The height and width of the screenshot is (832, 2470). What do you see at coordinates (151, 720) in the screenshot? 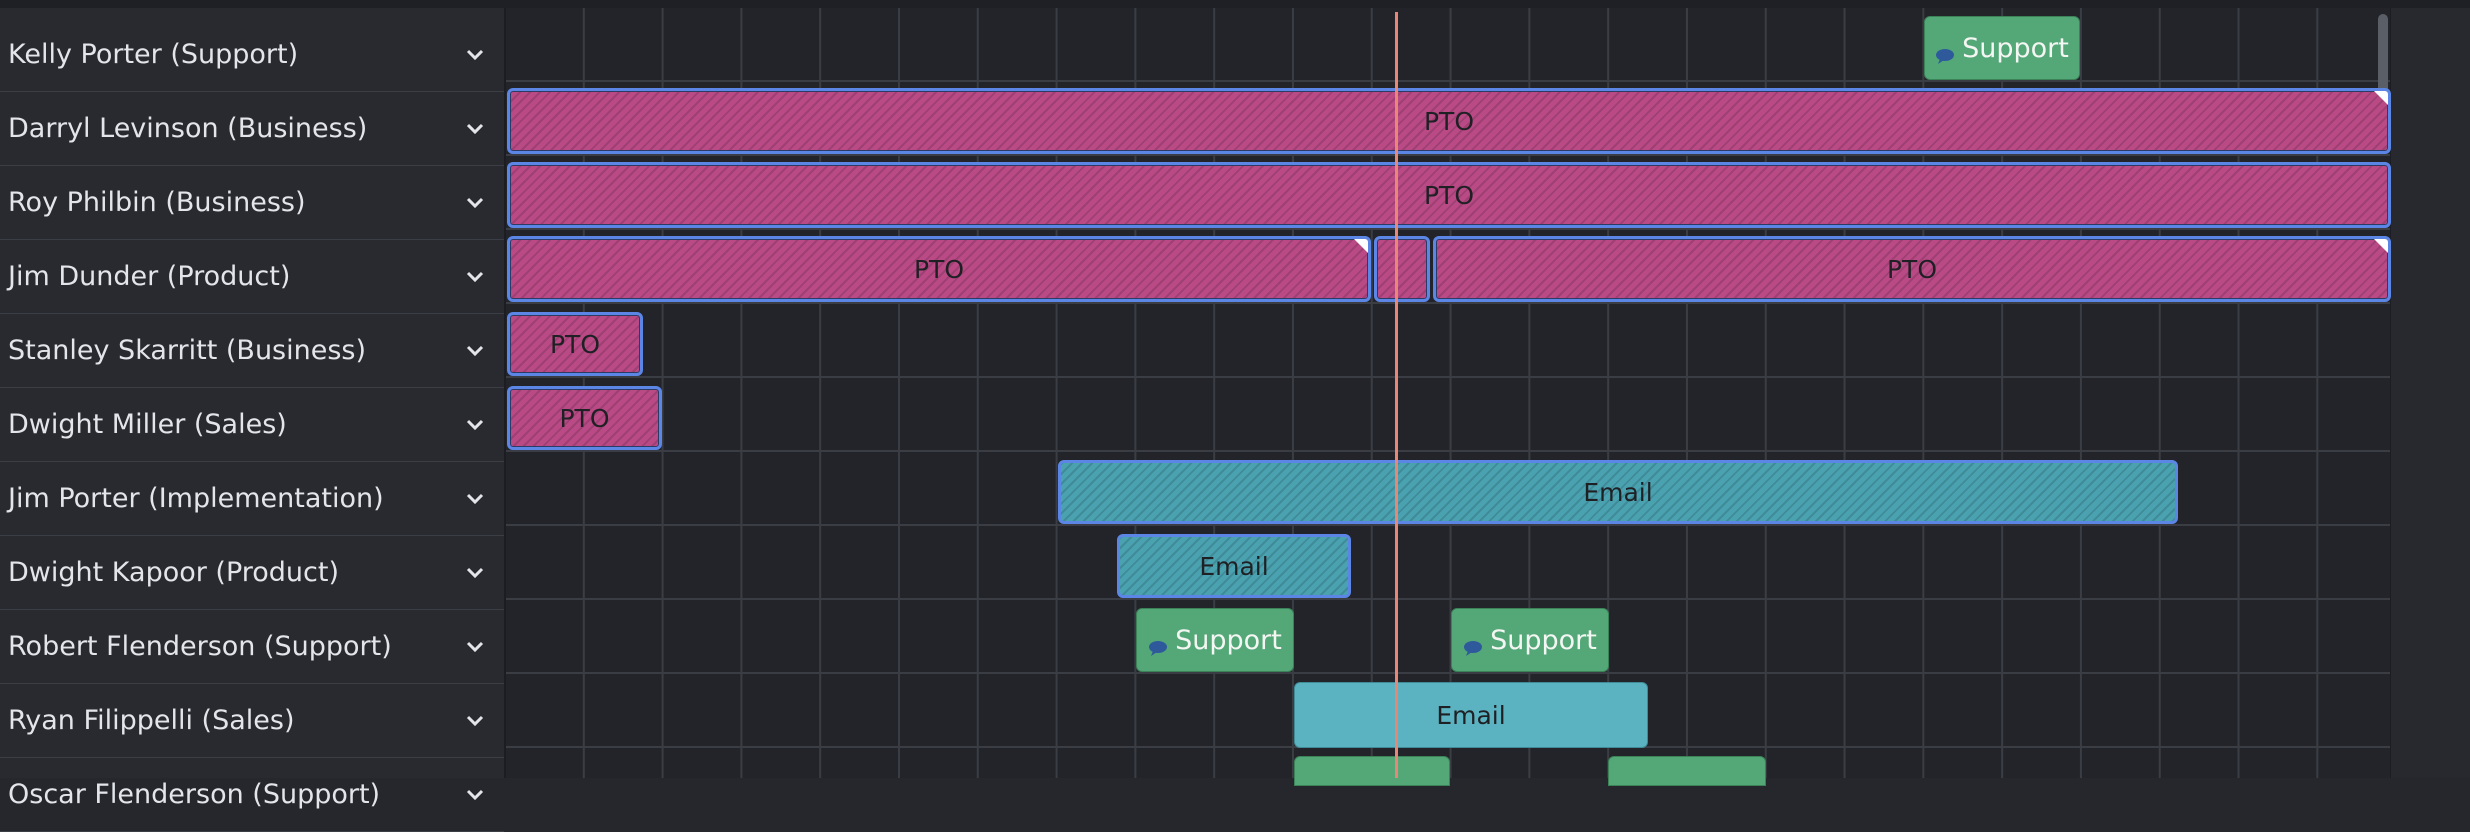
I see `resource-name: Ryan Filippelli (Sales)` at bounding box center [151, 720].